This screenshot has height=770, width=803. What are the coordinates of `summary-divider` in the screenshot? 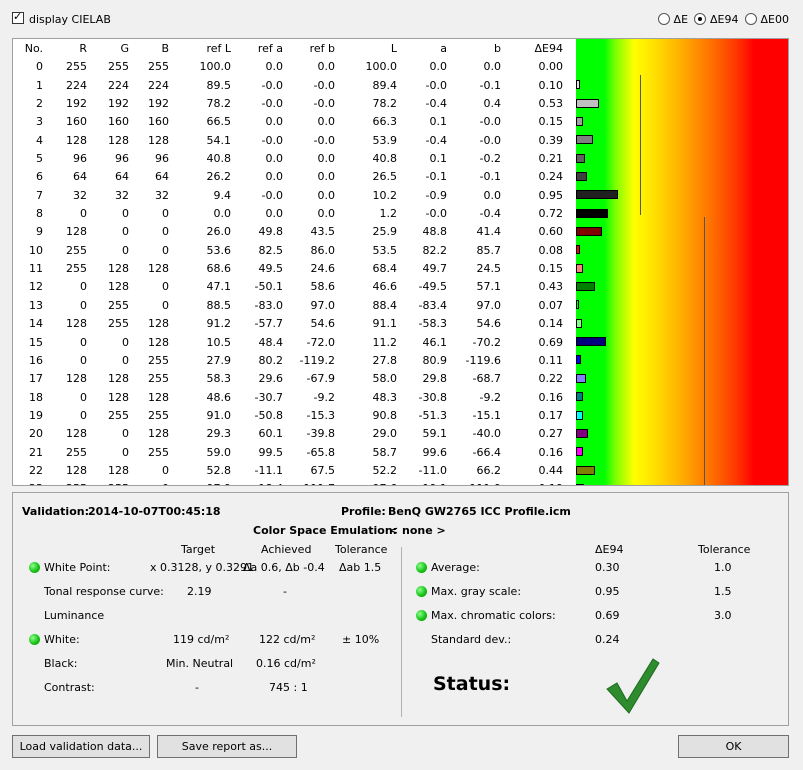 It's located at (401, 632).